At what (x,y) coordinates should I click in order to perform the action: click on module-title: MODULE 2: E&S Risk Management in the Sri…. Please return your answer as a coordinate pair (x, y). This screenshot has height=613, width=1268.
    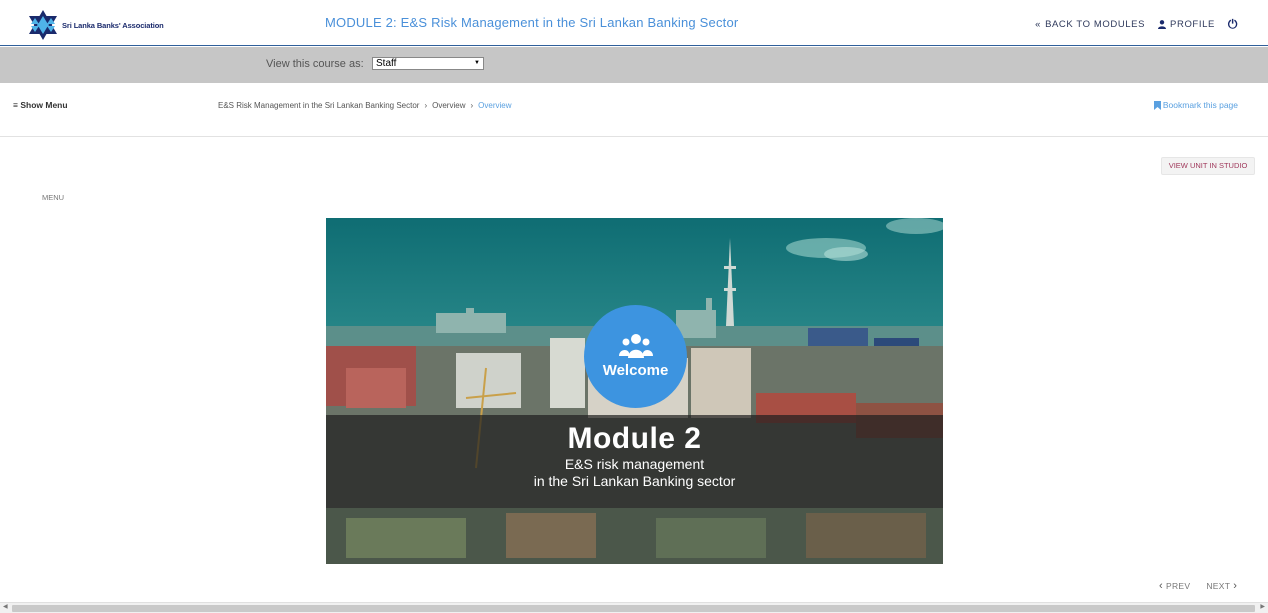
    Looking at the image, I should click on (532, 22).